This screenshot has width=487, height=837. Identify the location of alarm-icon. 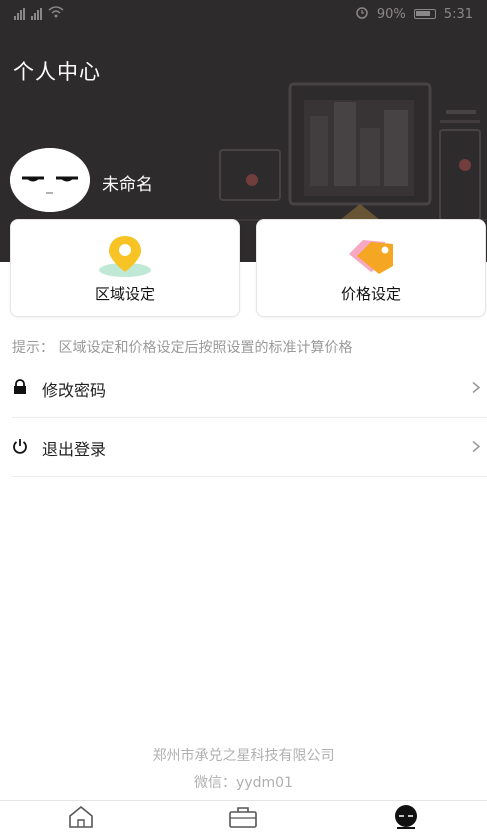
(362, 14).